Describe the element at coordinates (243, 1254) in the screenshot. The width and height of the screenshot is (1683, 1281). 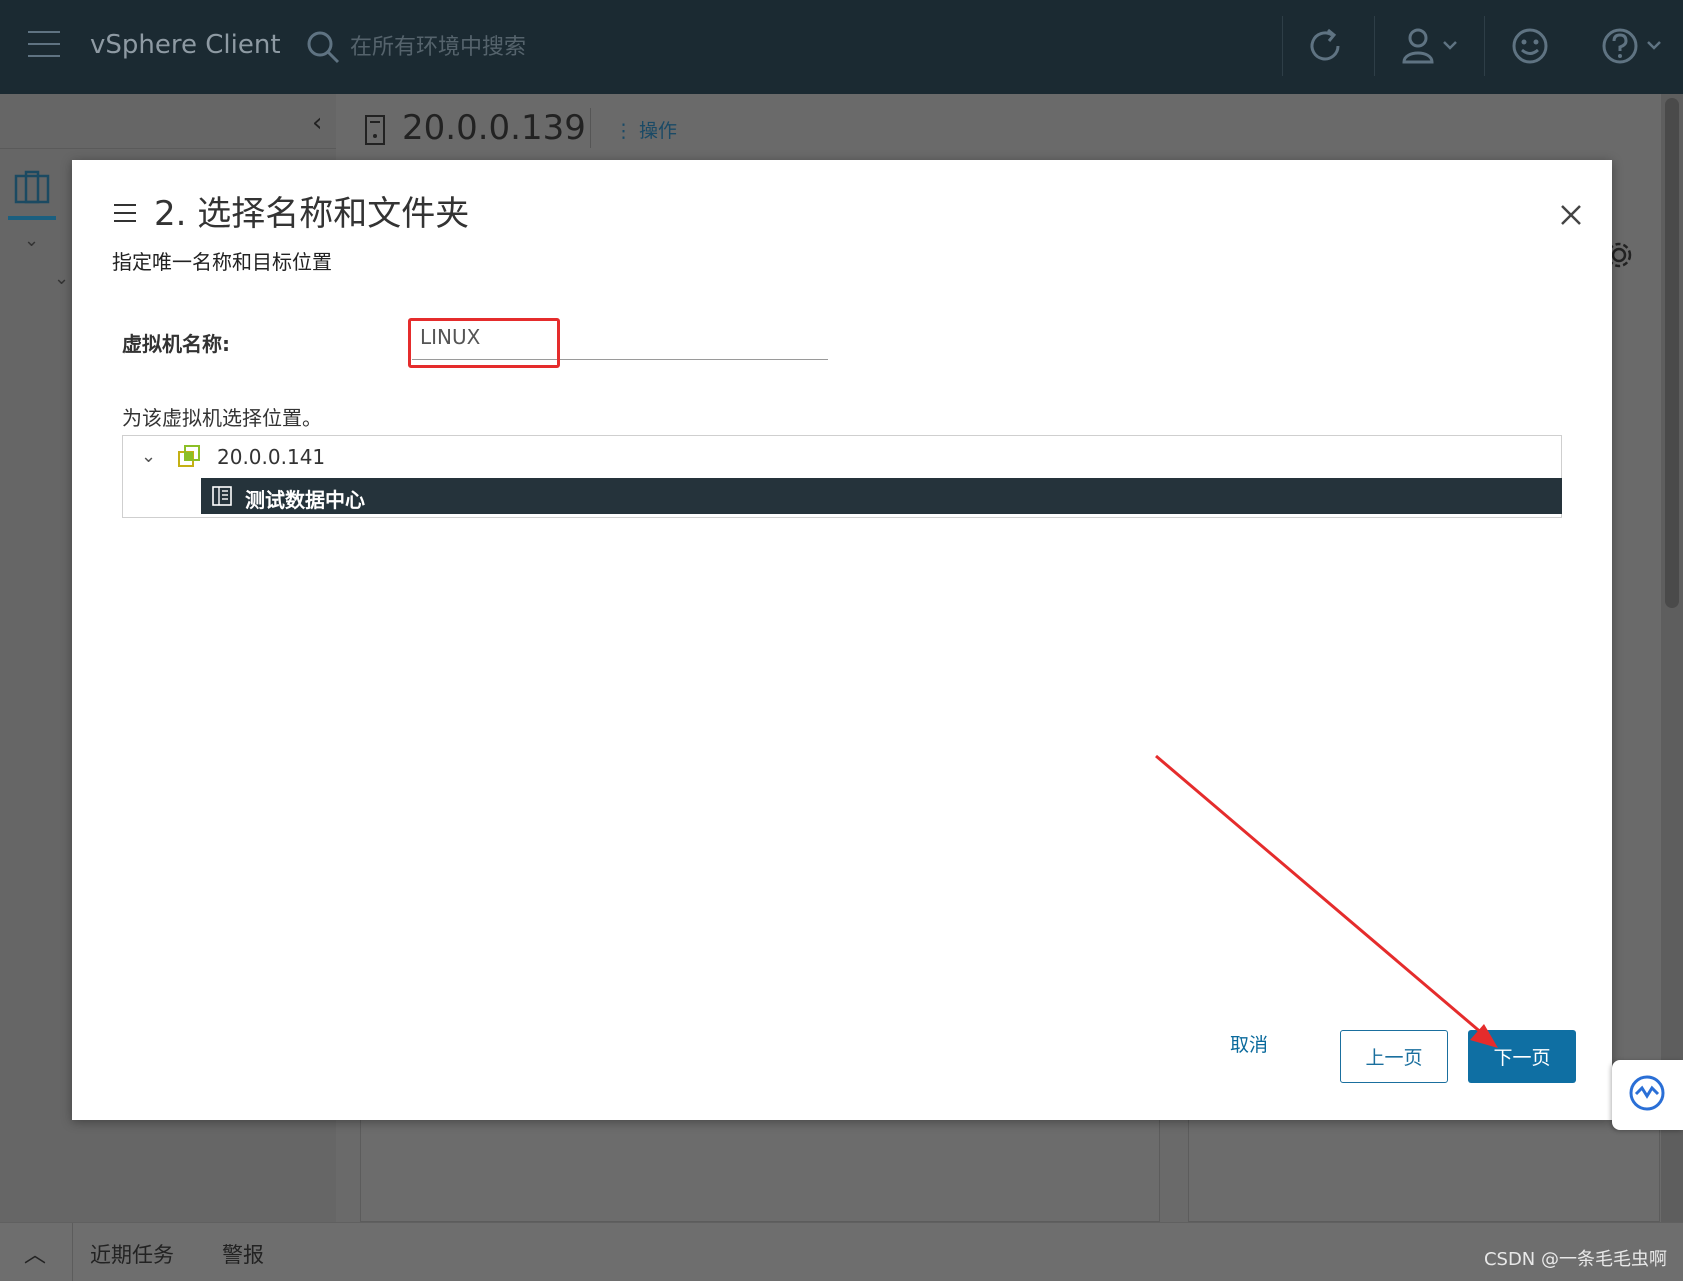
I see `alarms-tab: 警报` at that location.